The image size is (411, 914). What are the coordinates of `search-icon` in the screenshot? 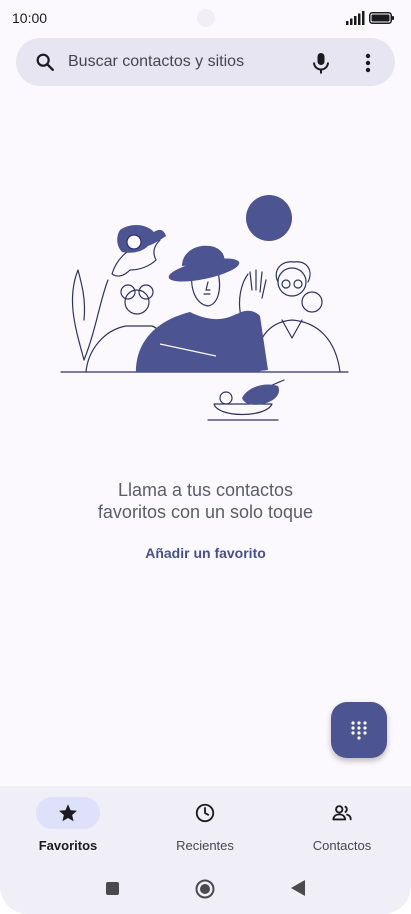 It's located at (45, 62).